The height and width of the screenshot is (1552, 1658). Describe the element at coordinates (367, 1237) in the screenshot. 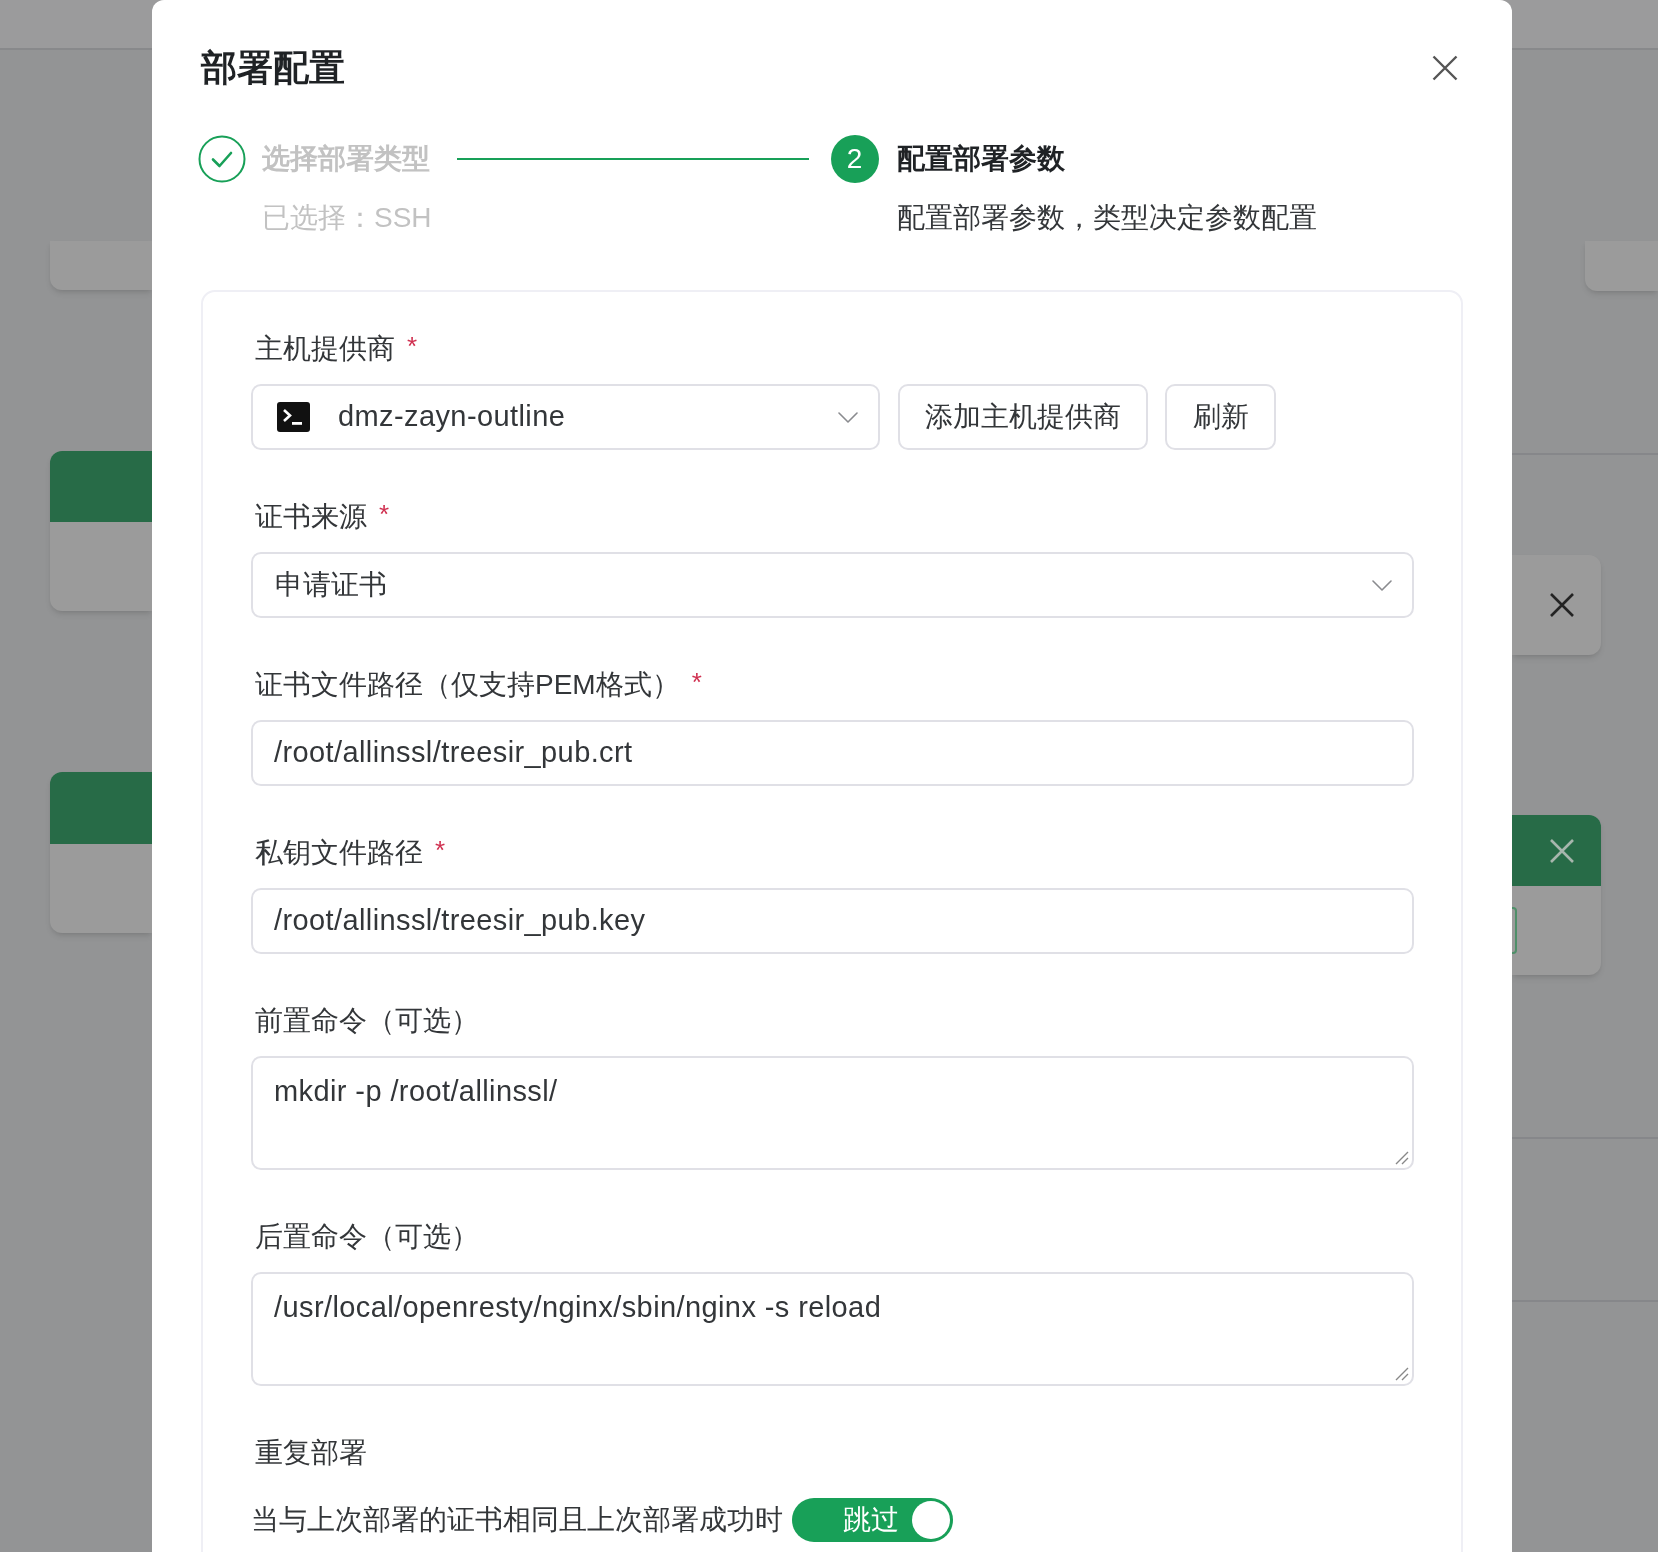

I see `field-label: 后置命令（可选）` at that location.